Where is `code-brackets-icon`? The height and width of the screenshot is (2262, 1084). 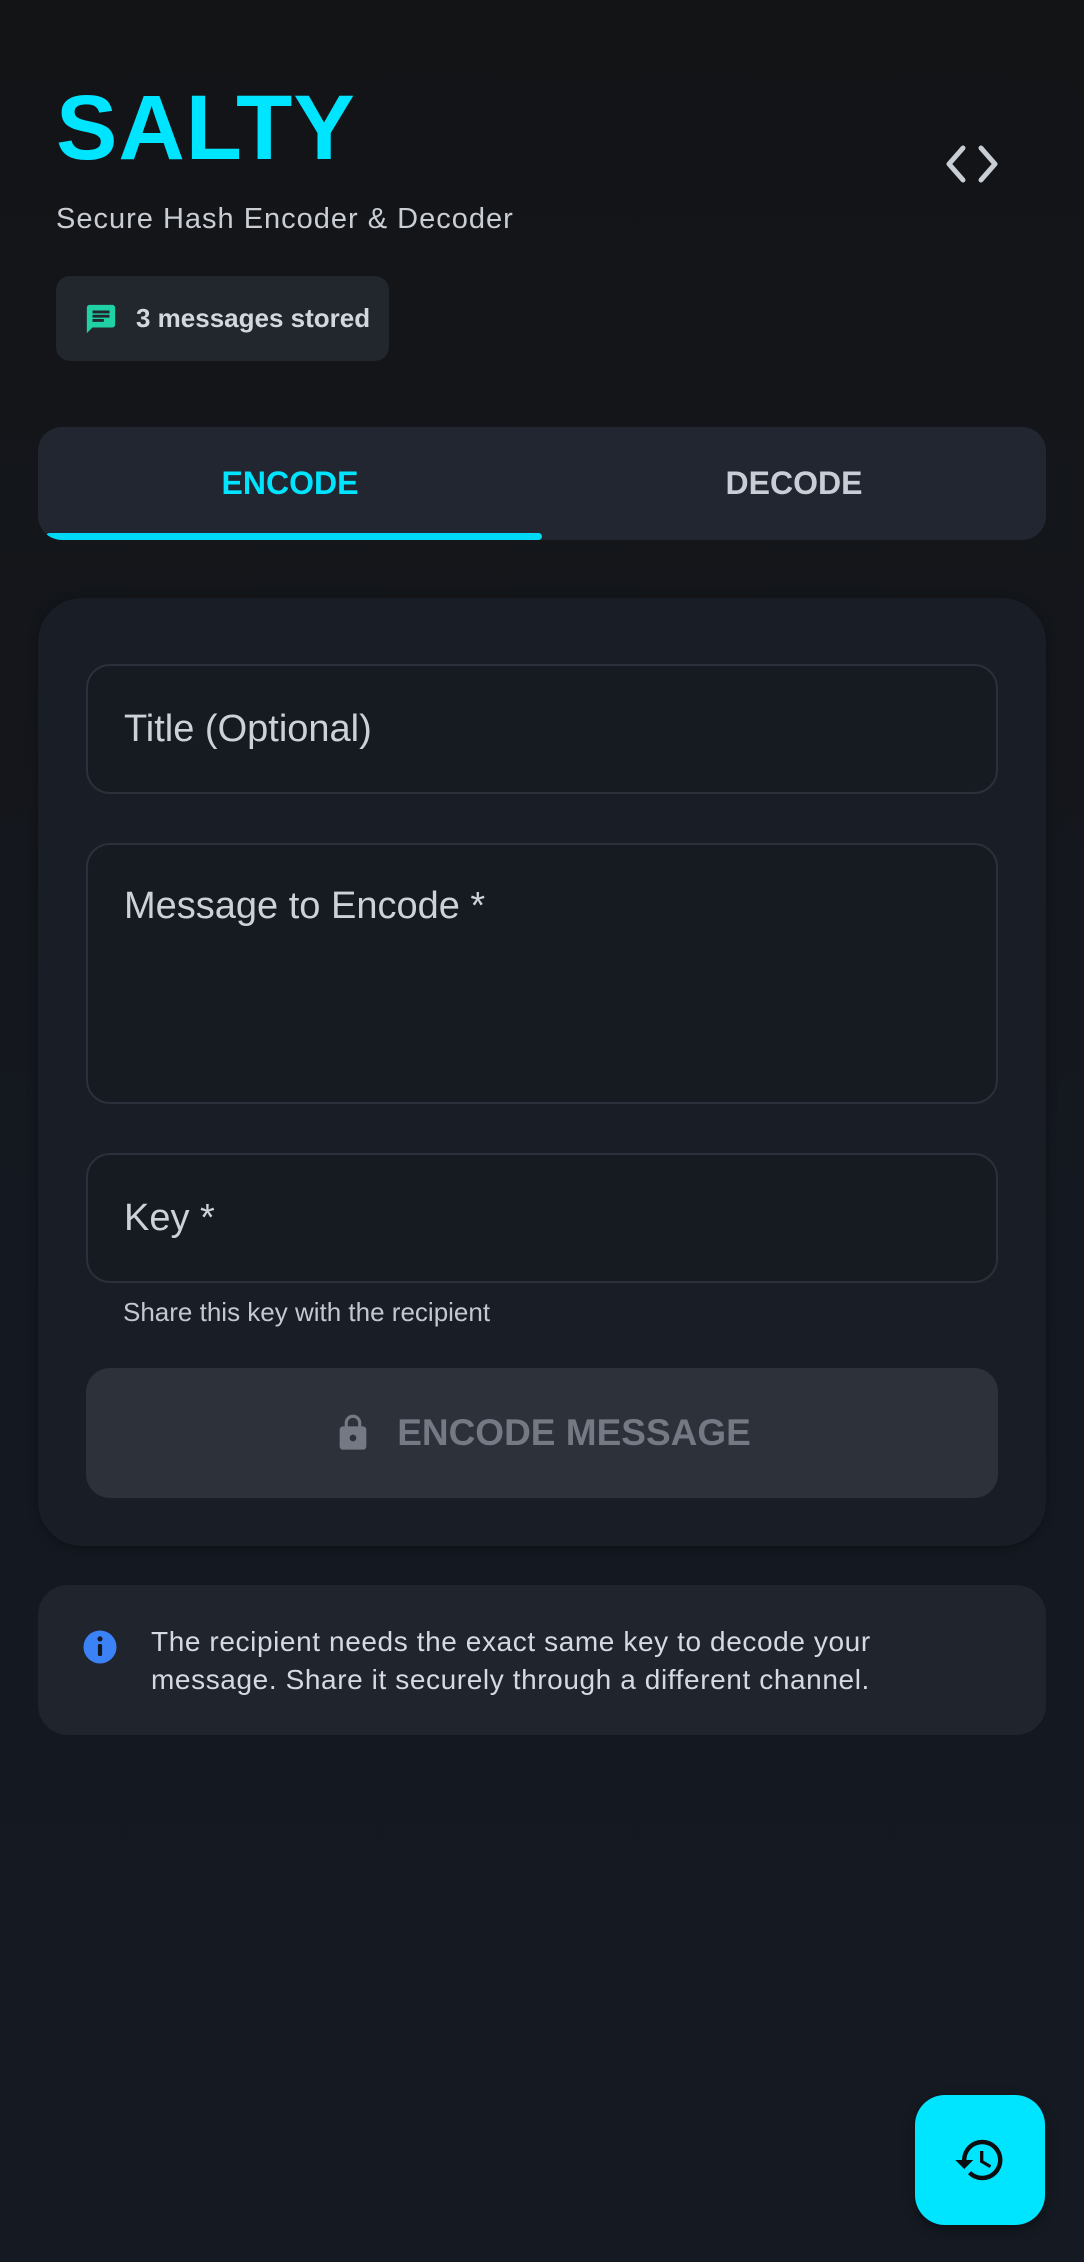
code-brackets-icon is located at coordinates (972, 164).